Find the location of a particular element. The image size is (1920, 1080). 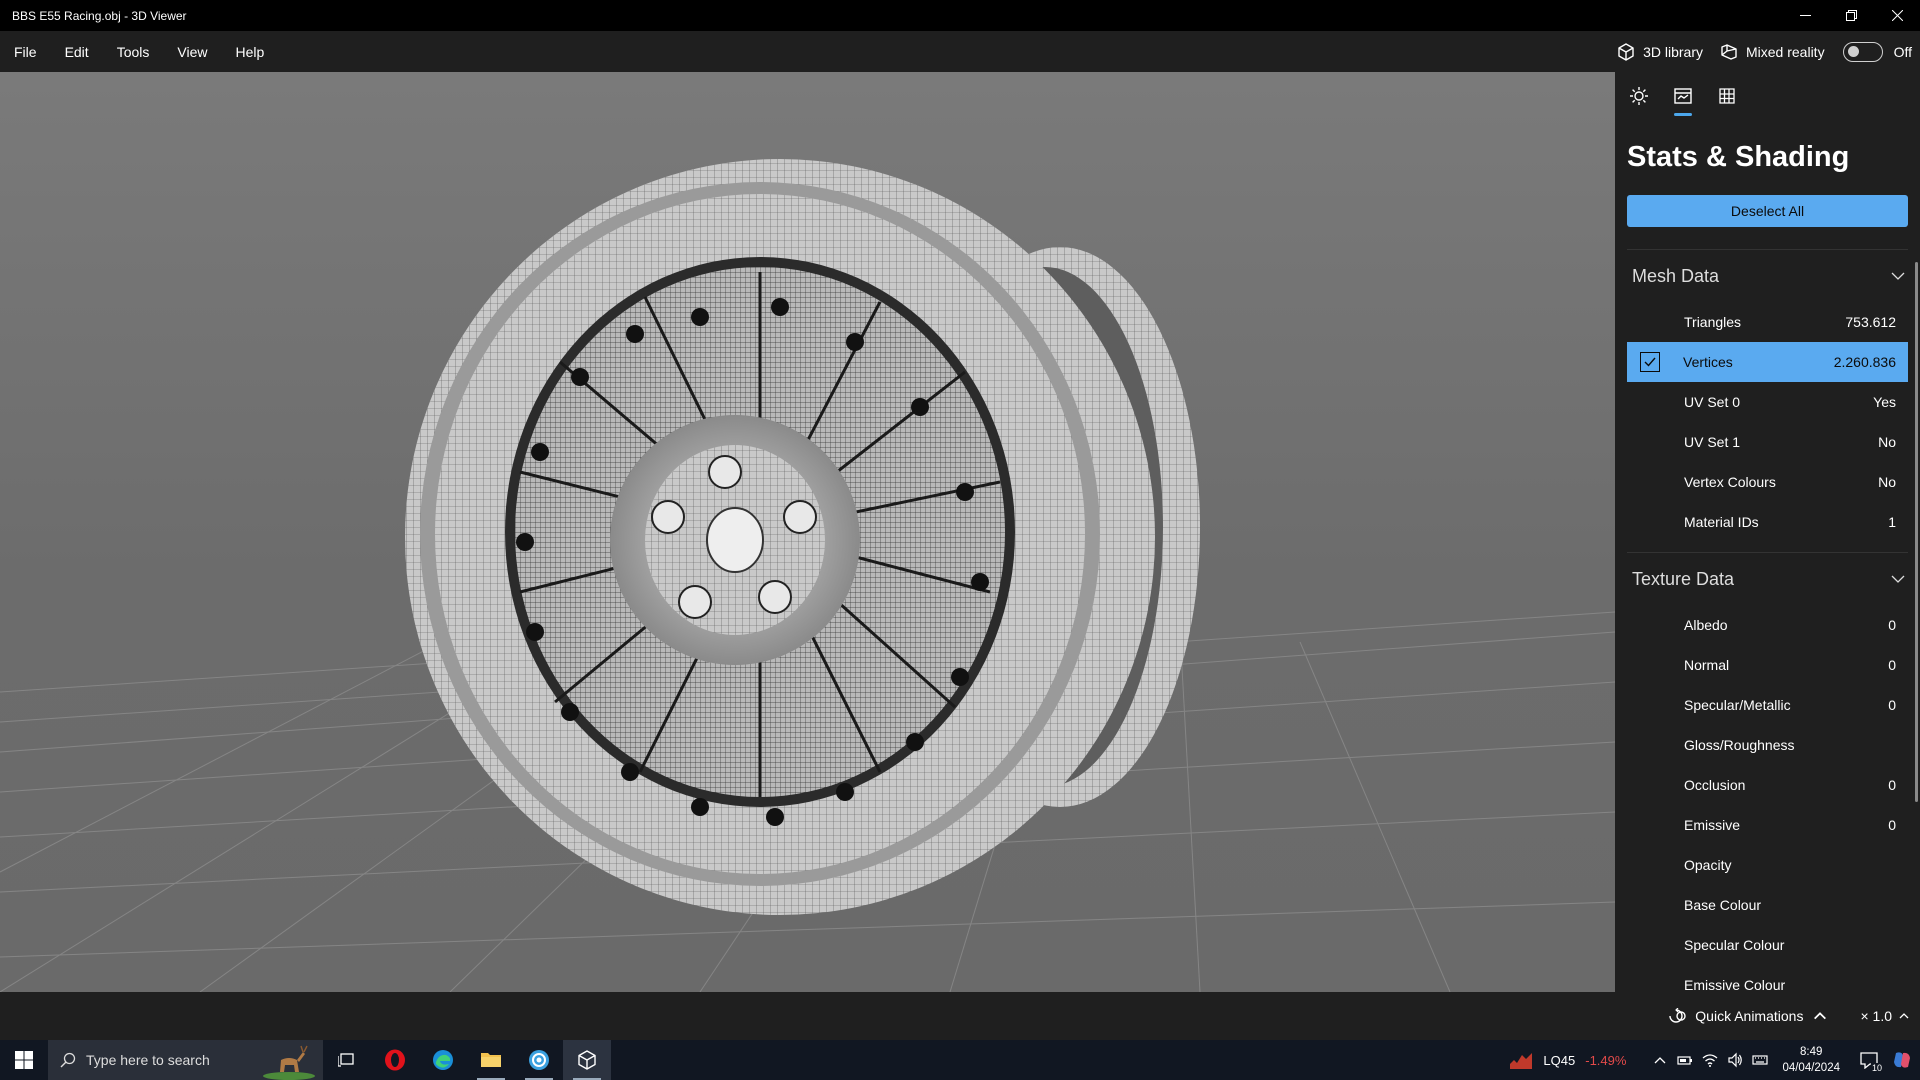

mesh-row-uv-set-1: UV Set 1 No is located at coordinates (1767, 442).